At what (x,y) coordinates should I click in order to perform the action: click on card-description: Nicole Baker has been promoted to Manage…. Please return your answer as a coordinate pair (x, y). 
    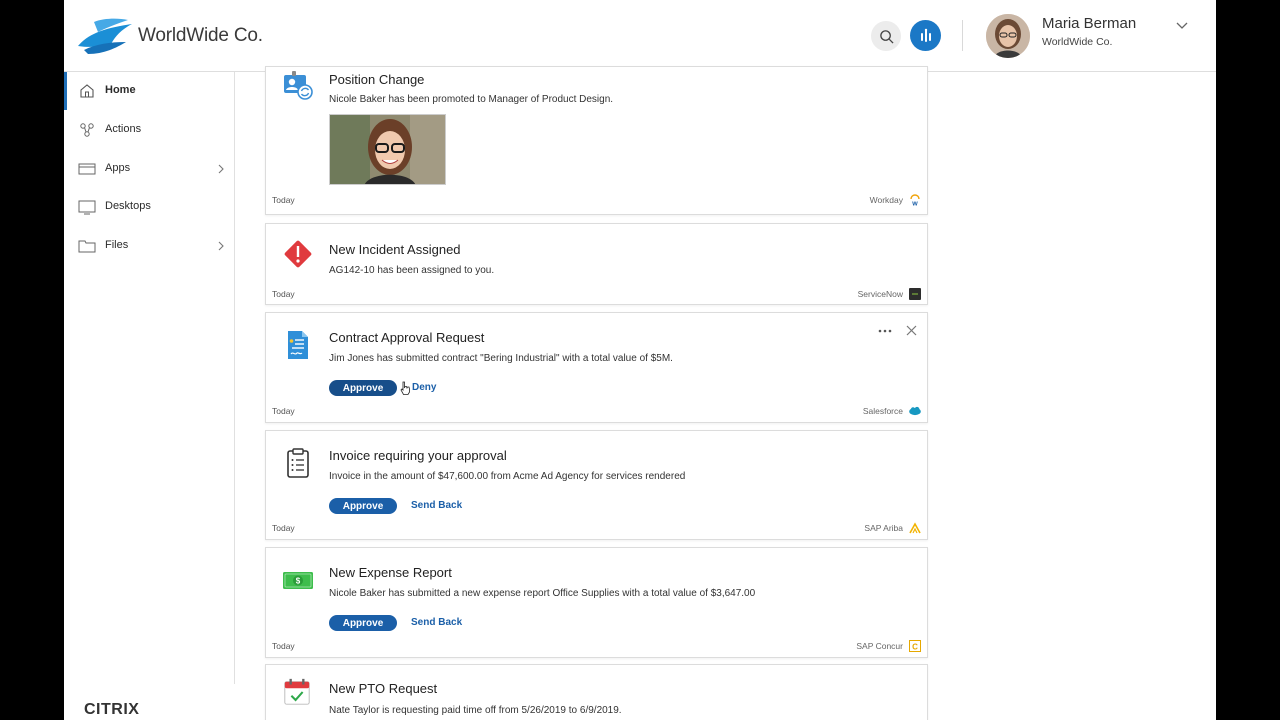
    Looking at the image, I should click on (471, 99).